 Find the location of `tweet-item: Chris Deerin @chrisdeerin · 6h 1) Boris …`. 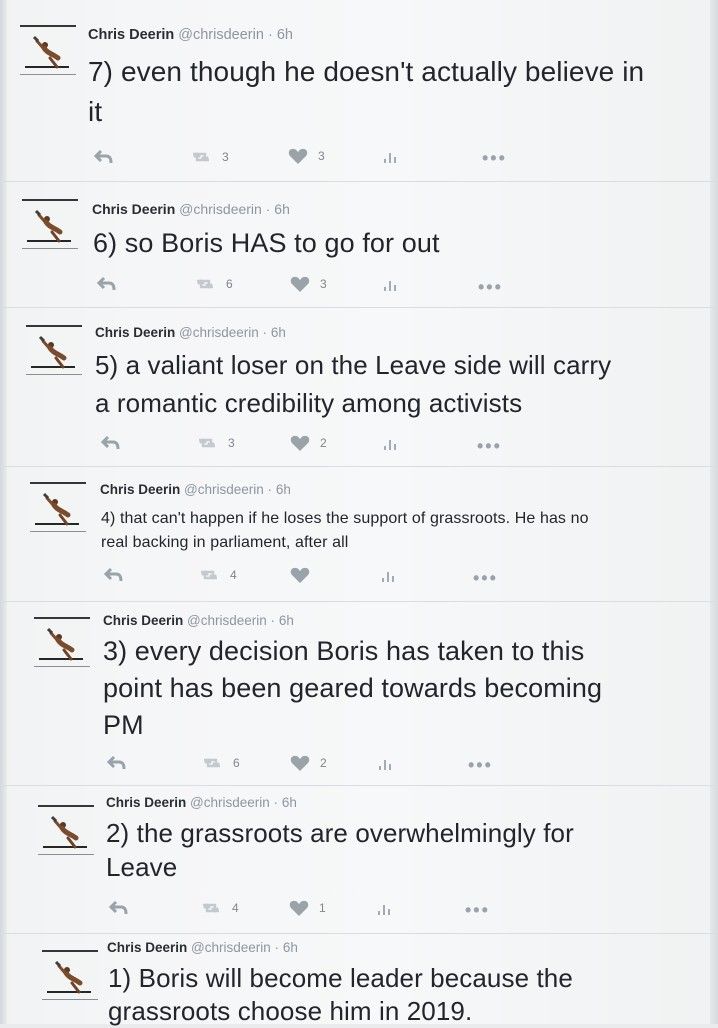

tweet-item: Chris Deerin @chrisdeerin · 6h 1) Boris … is located at coordinates (359, 980).